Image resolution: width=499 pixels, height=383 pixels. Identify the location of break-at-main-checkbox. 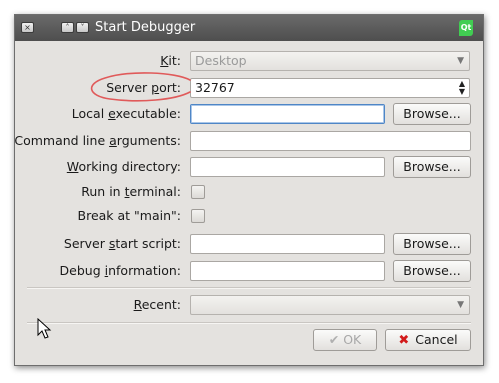
(198, 216).